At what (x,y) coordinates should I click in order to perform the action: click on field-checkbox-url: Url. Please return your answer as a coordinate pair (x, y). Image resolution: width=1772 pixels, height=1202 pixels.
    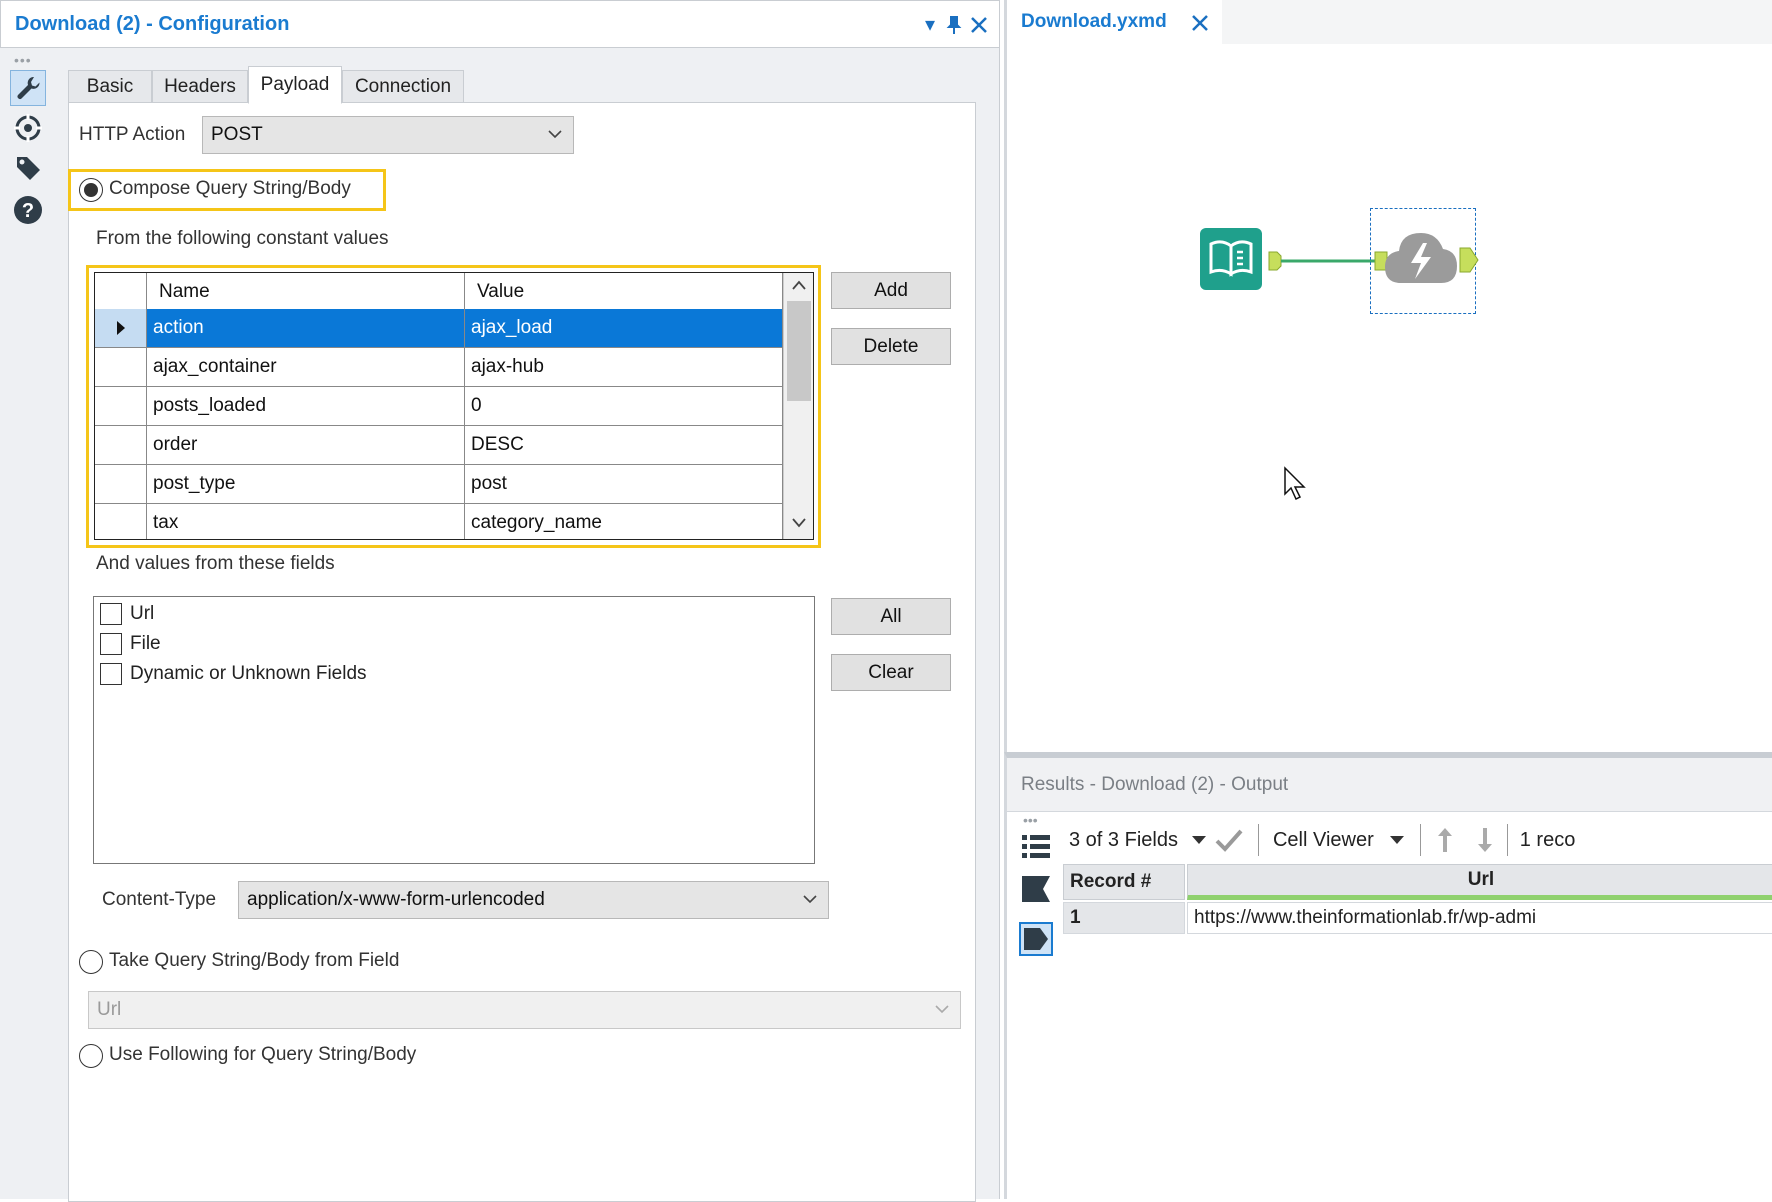
    Looking at the image, I should click on (127, 614).